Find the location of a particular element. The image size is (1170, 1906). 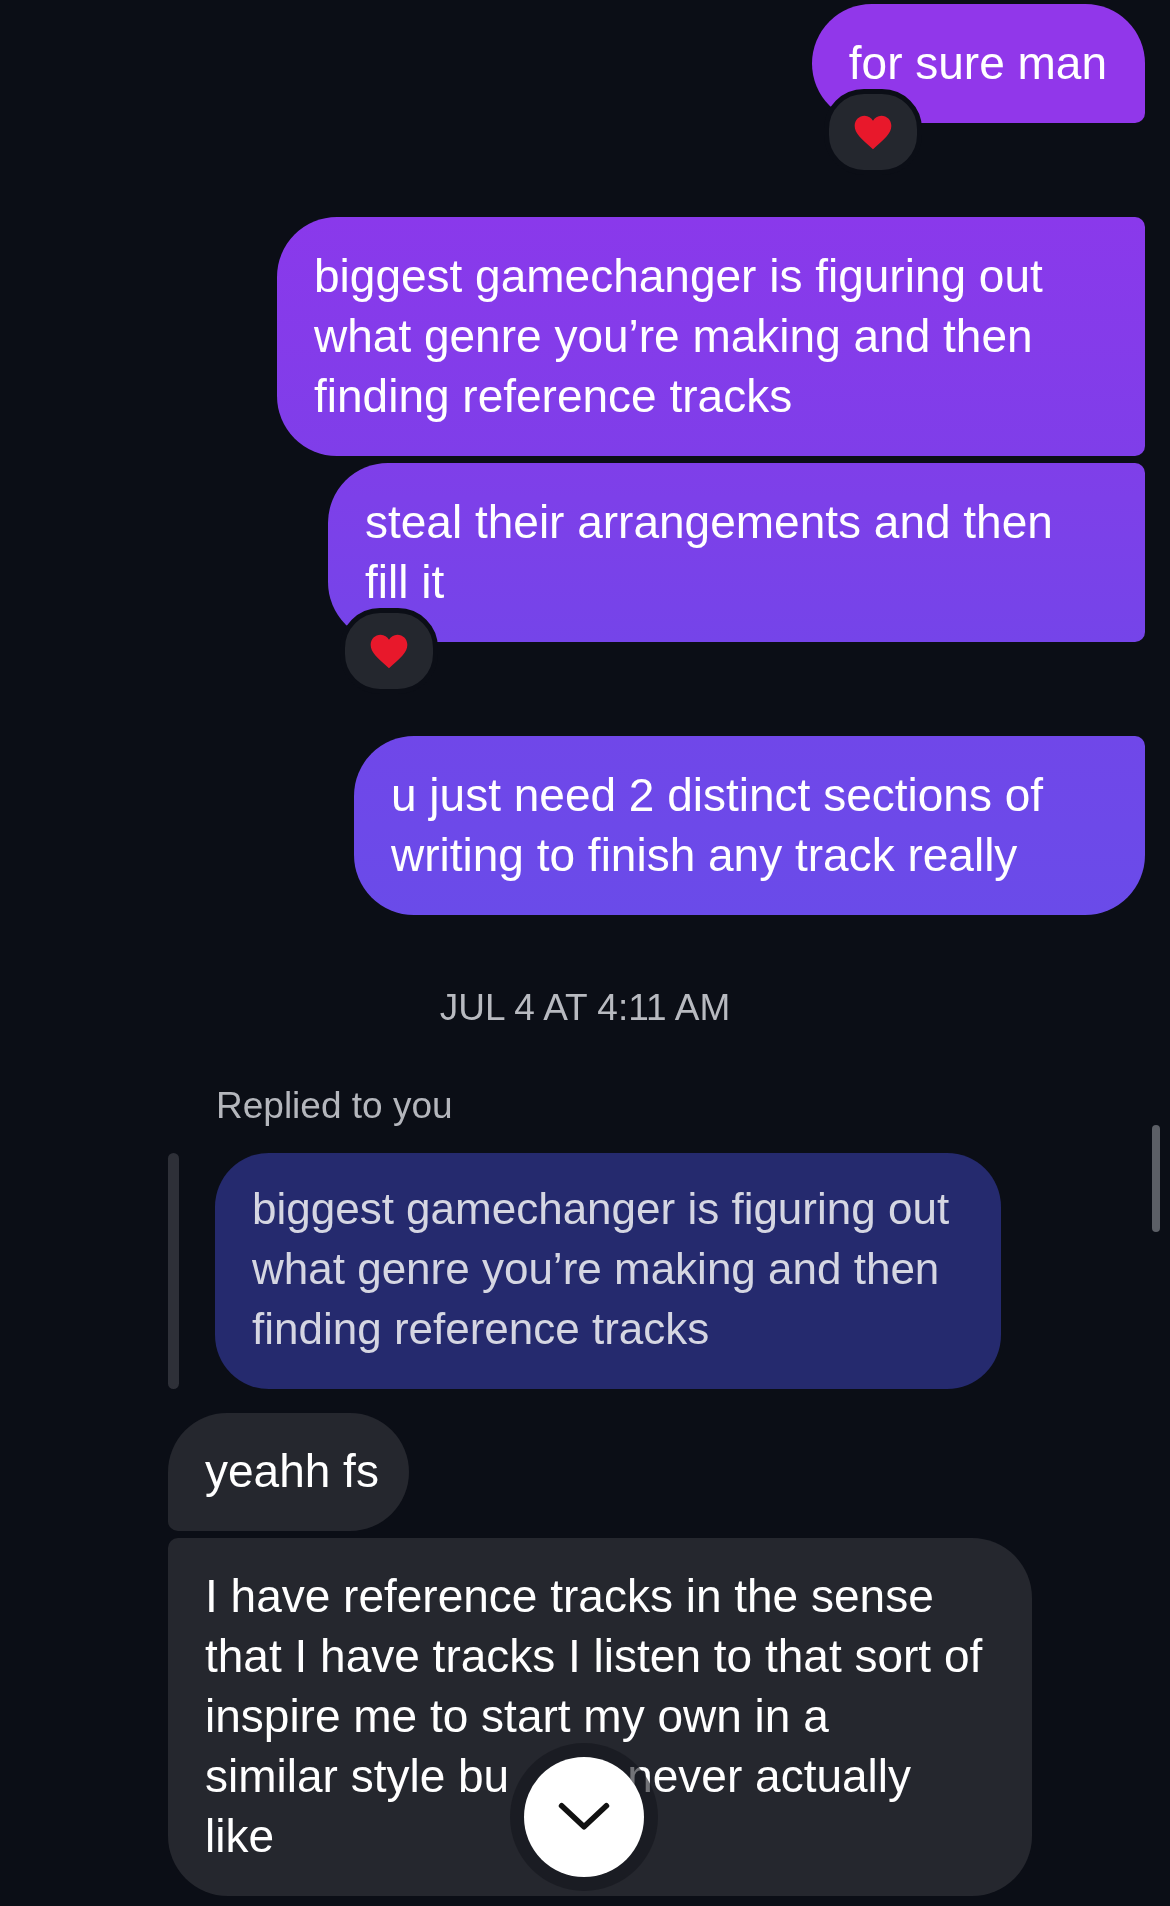

message-text: similar style bu is located at coordinates (357, 1776).